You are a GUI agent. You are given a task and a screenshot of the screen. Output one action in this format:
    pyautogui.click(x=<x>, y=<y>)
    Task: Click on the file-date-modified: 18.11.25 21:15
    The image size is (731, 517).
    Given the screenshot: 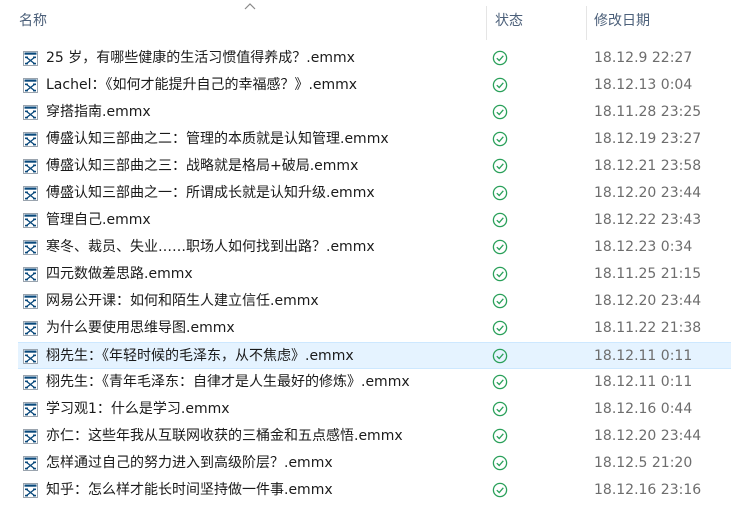 What is the action you would take?
    pyautogui.click(x=648, y=274)
    